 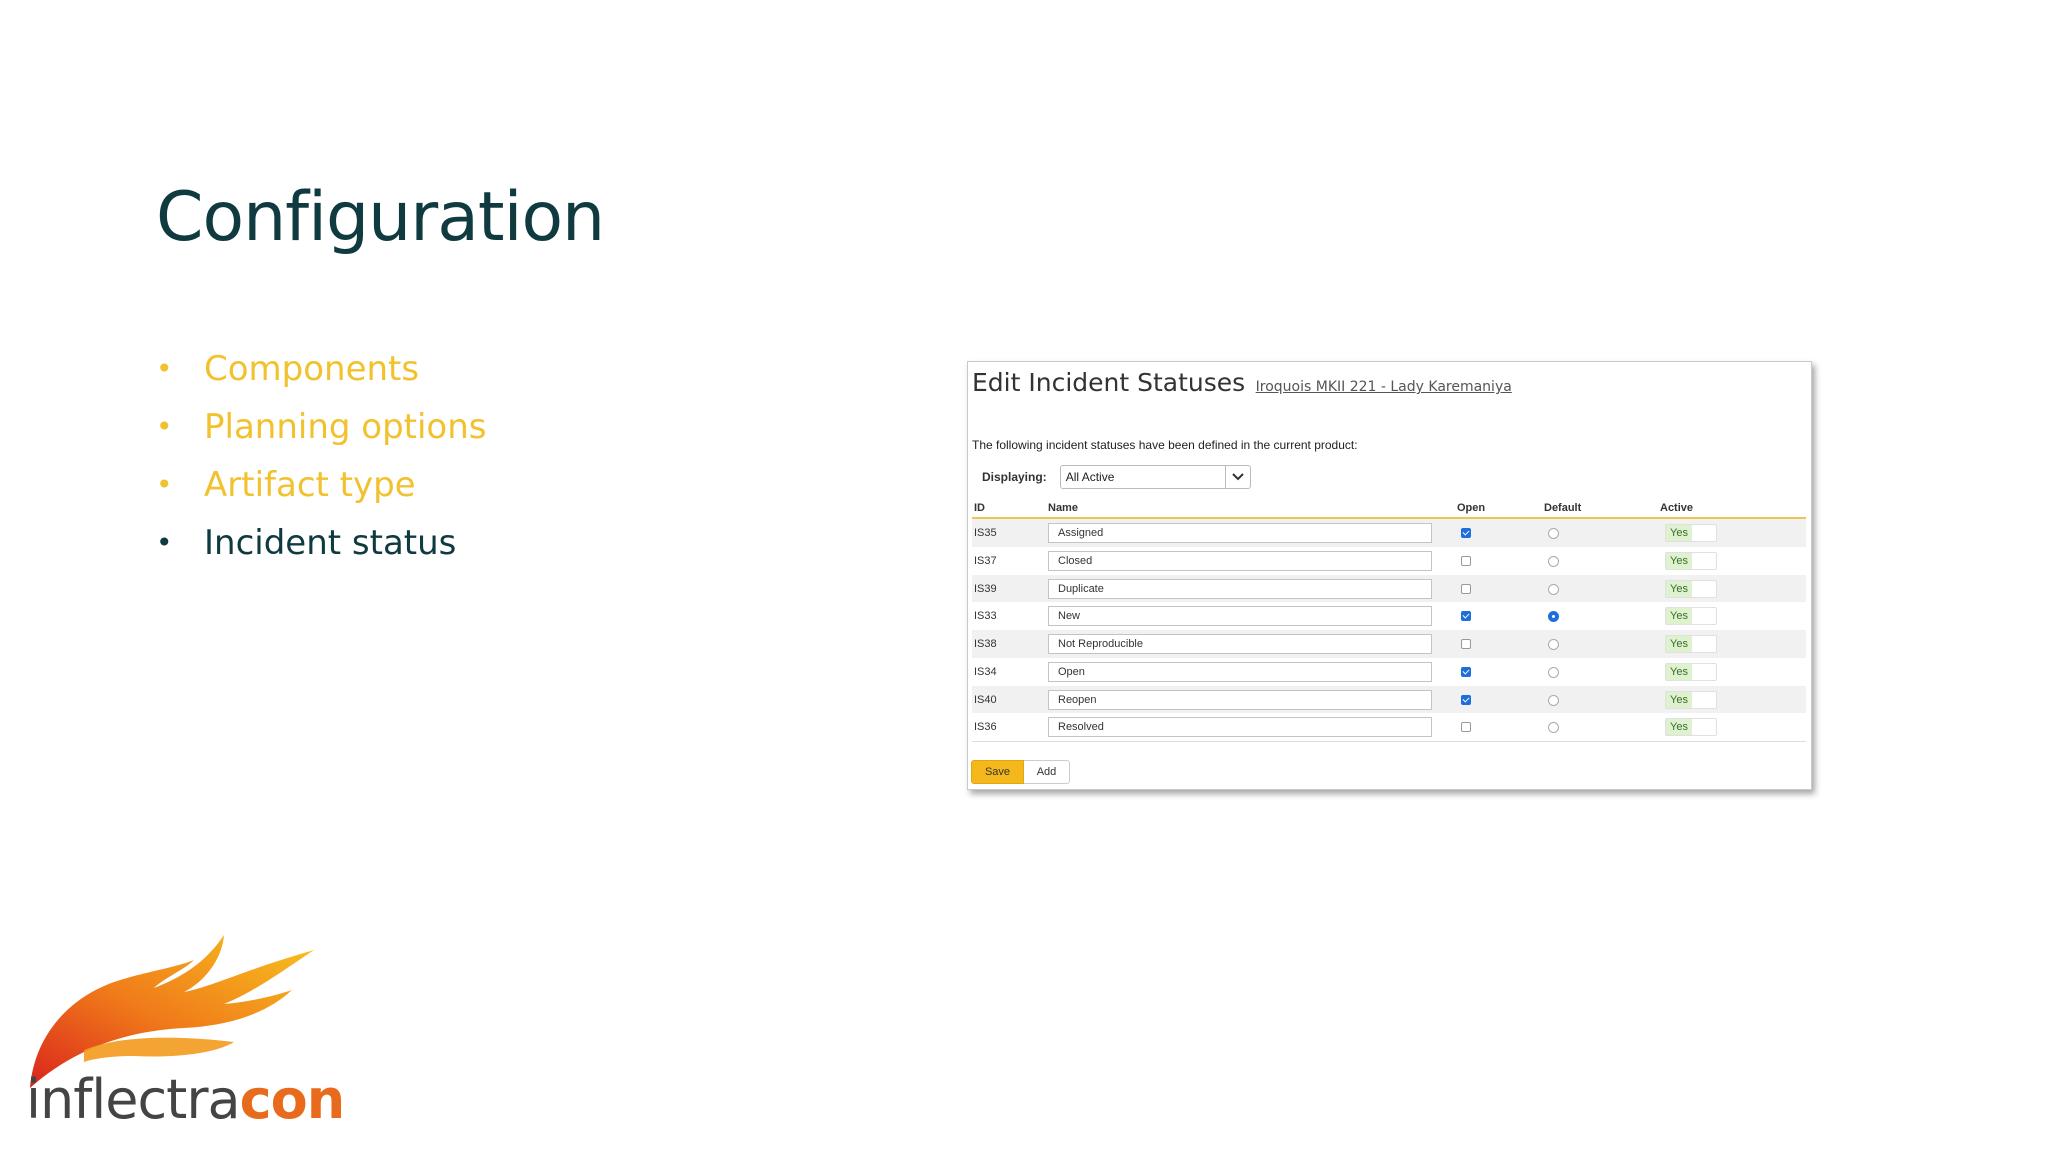 I want to click on column-open: Open, so click(x=1471, y=508).